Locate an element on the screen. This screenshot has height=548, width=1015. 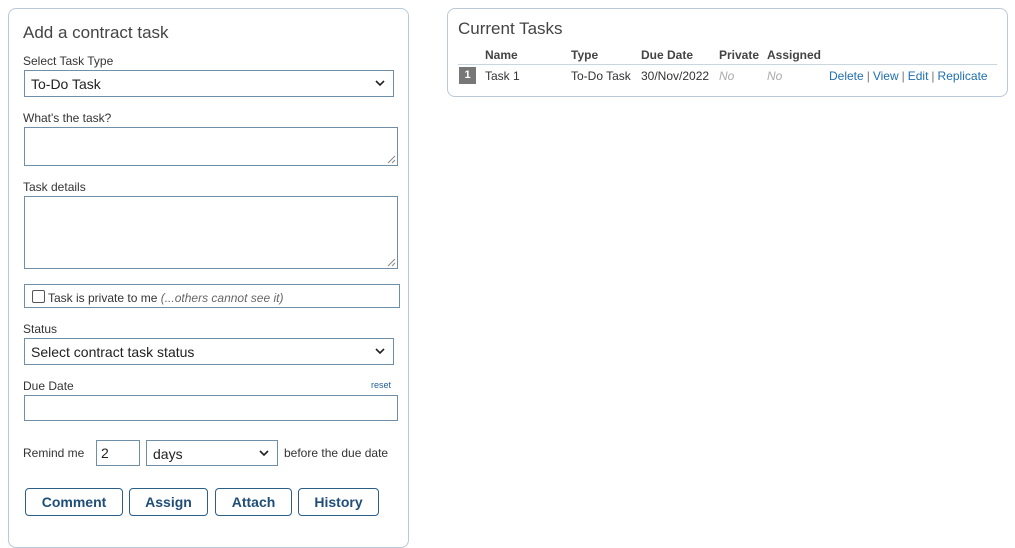
due-date-input is located at coordinates (211, 408).